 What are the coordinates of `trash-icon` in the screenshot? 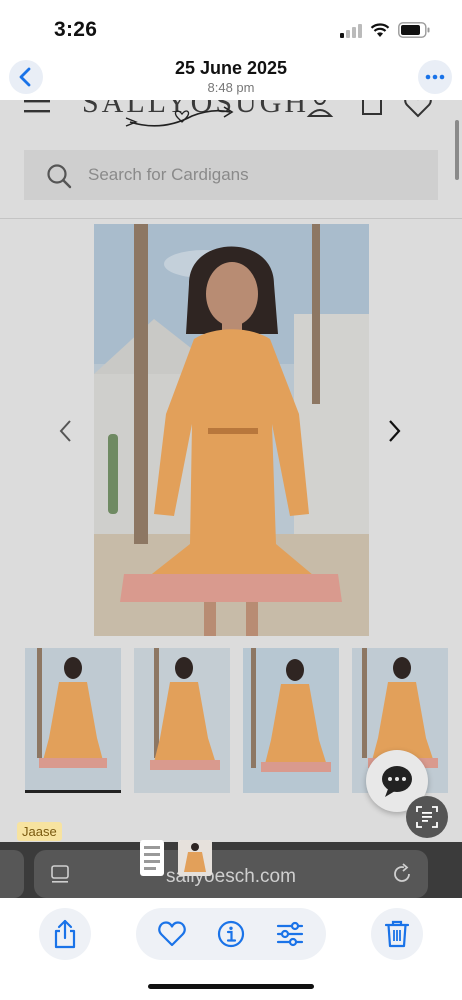 It's located at (397, 934).